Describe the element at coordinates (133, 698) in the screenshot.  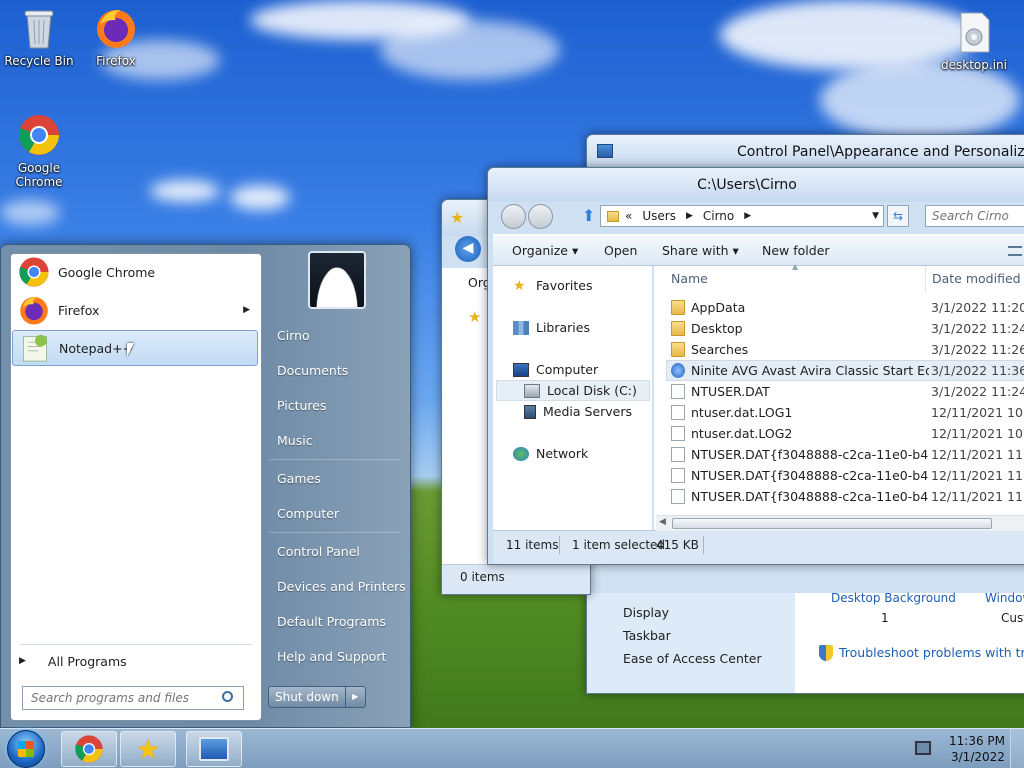
I see `start-search-input` at that location.